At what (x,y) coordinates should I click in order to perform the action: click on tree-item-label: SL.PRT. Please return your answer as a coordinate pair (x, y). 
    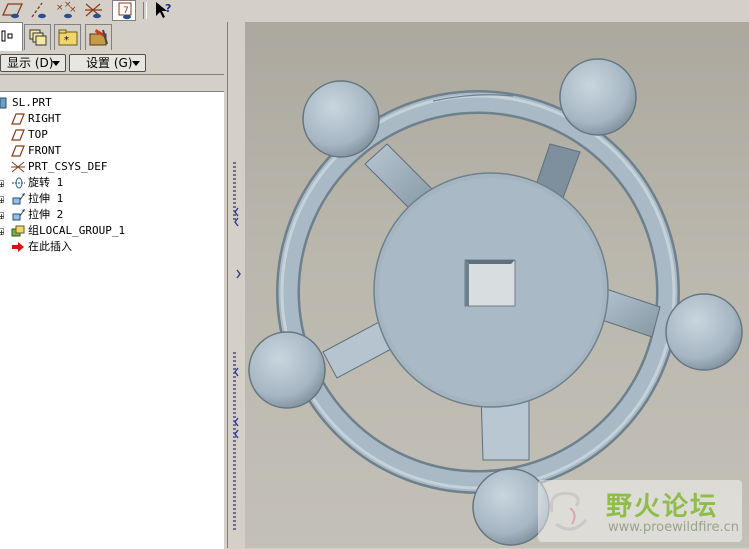
    Looking at the image, I should click on (32, 102).